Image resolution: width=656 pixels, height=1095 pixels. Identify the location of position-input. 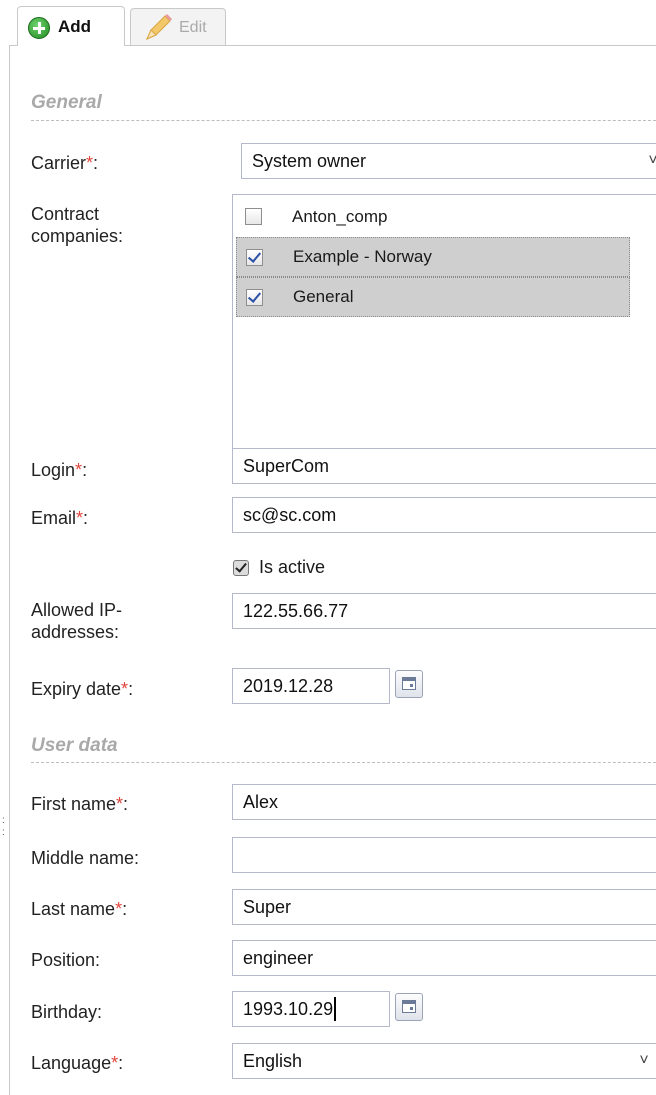
(444, 958).